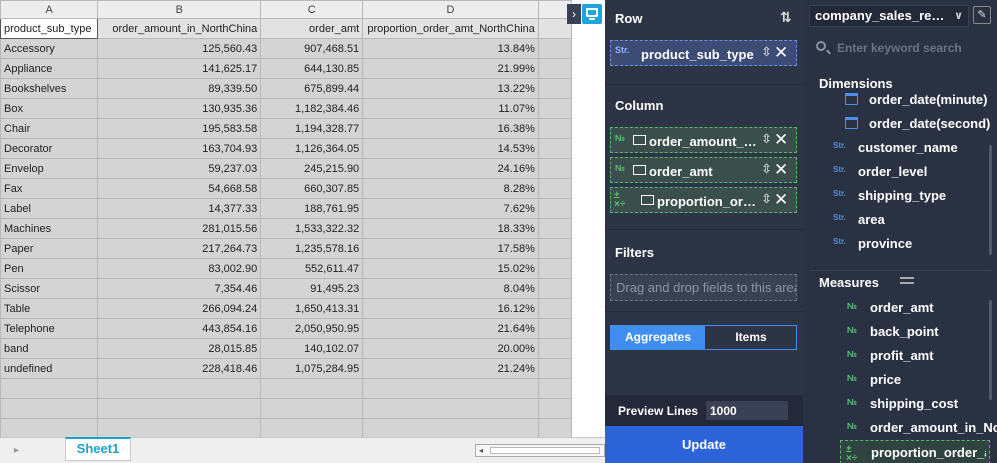 This screenshot has width=997, height=463. I want to click on table-cell: 266,094.24, so click(179, 308).